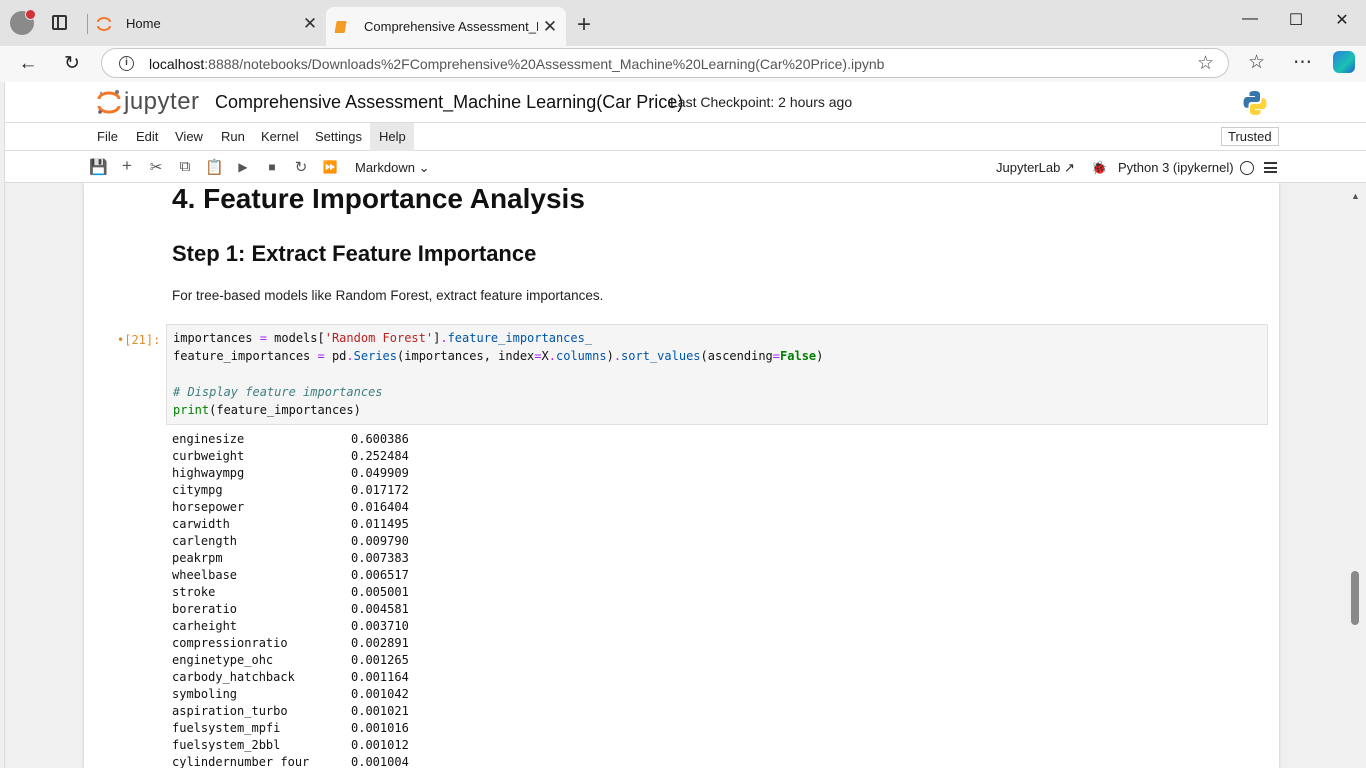  Describe the element at coordinates (59, 22) in the screenshot. I see `tab-actions-icon` at that location.